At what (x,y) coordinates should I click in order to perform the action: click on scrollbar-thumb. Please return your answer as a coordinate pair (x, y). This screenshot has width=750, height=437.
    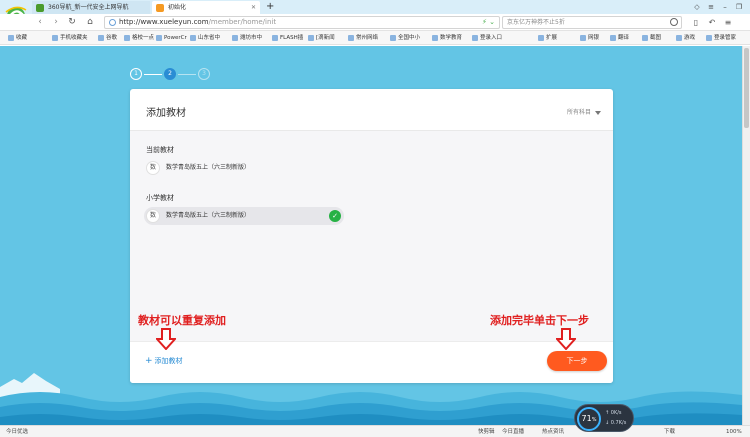
    Looking at the image, I should click on (746, 88).